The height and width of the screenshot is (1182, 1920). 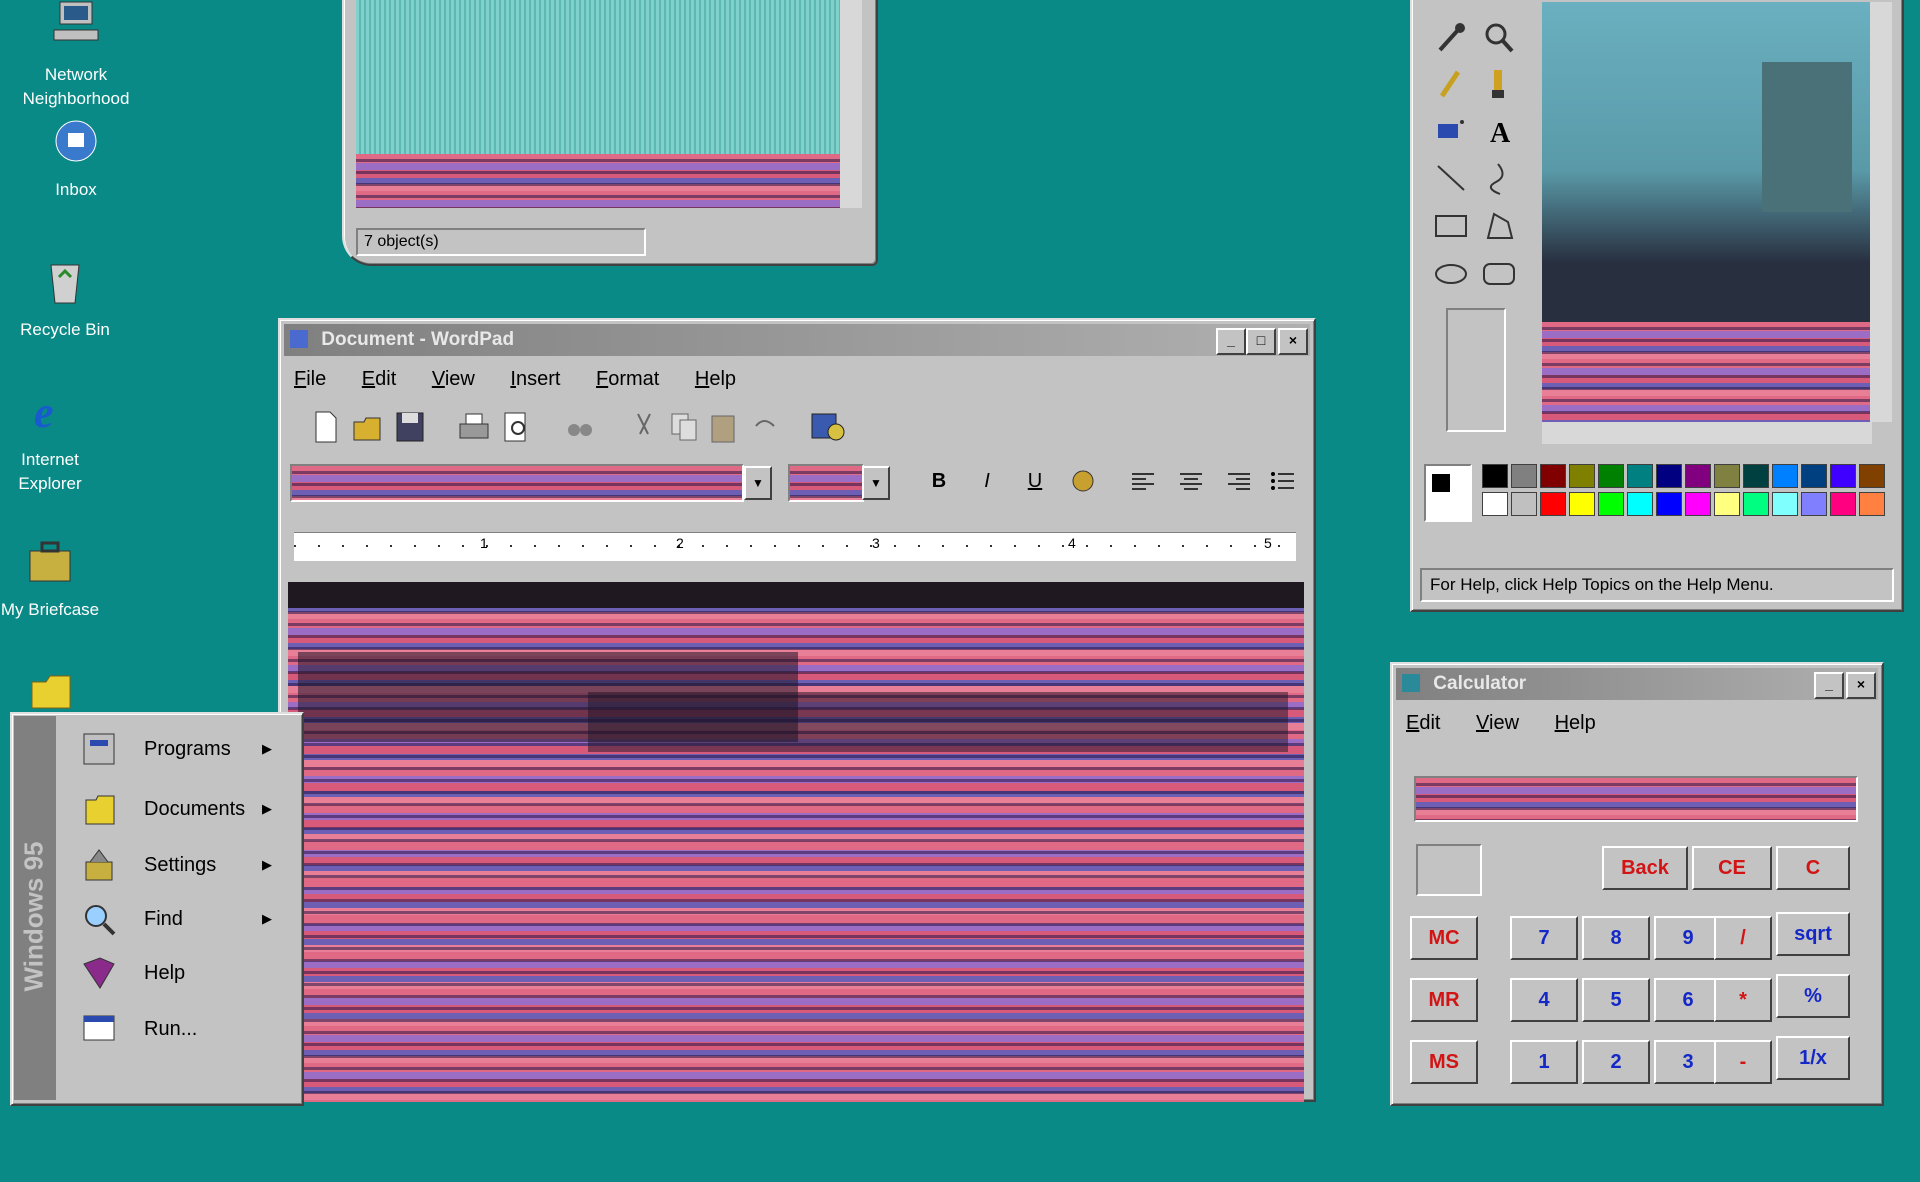 I want to click on start-menu-find: Find ▶, so click(x=177, y=919).